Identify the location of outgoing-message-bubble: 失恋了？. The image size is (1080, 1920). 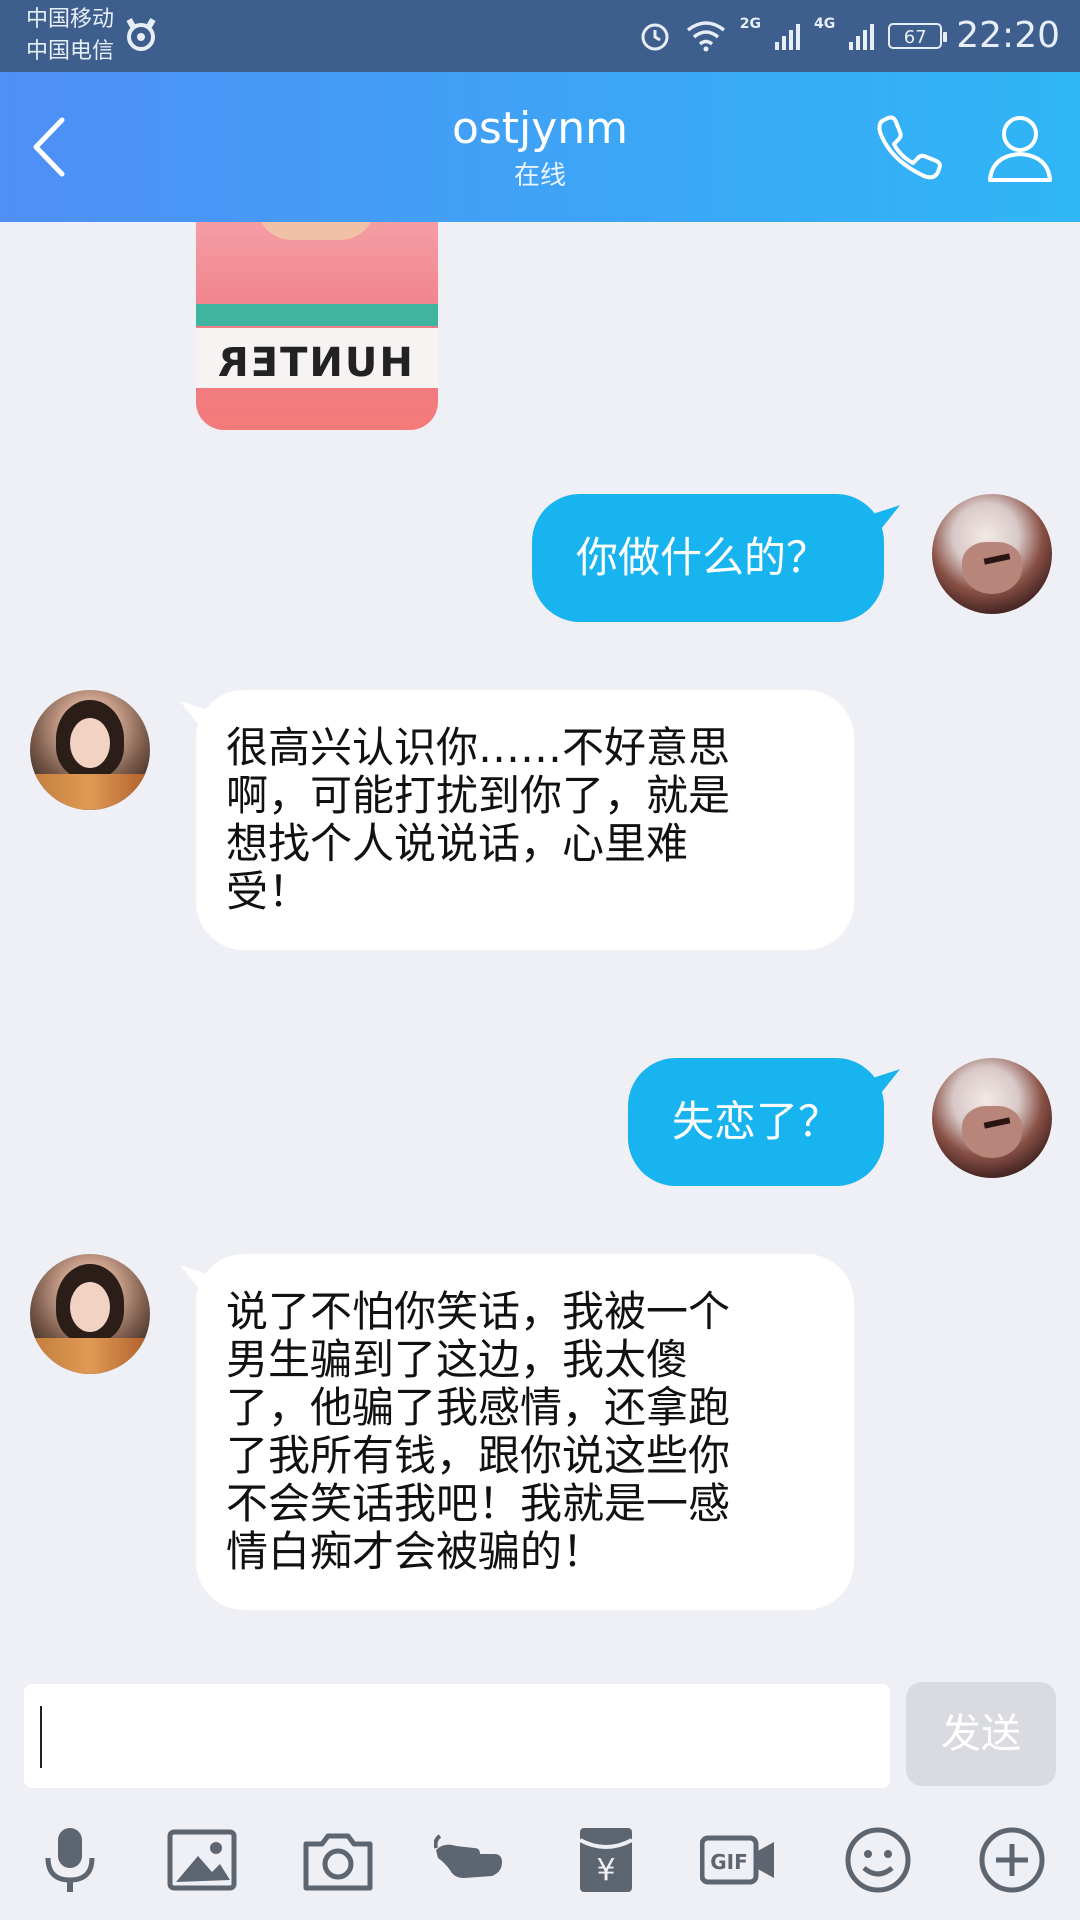
(756, 1122).